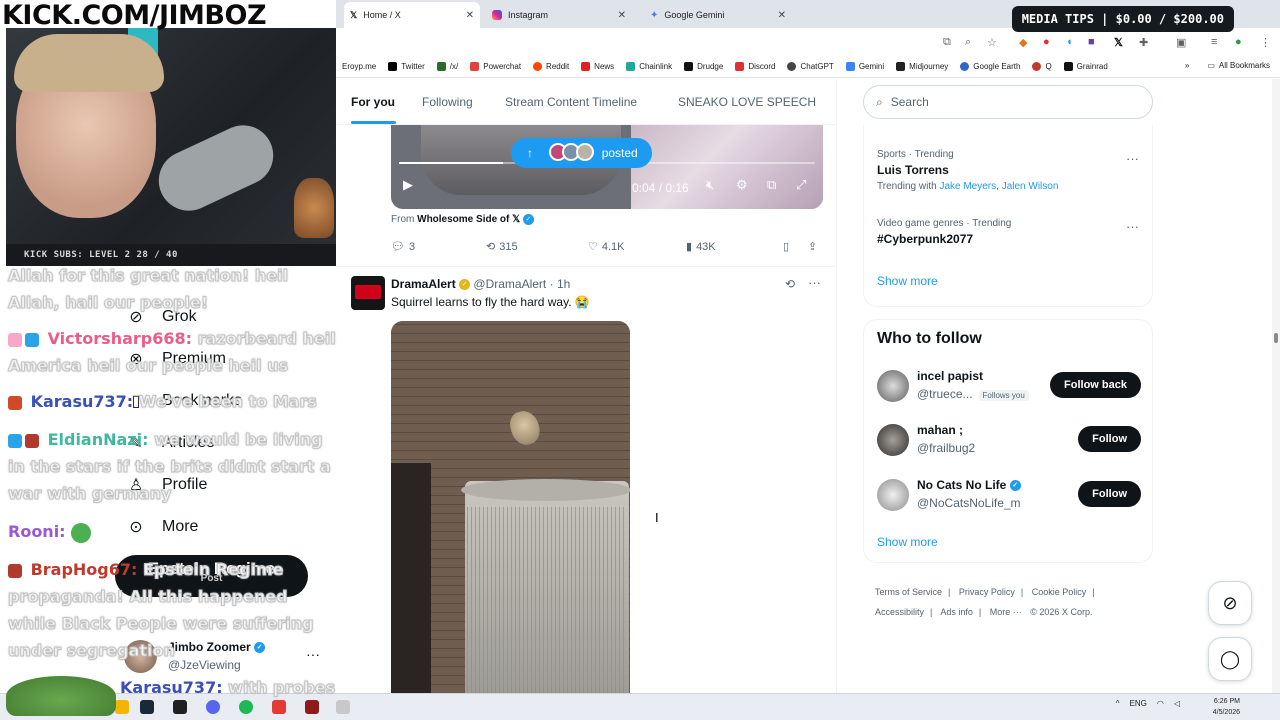 The image size is (1280, 720). What do you see at coordinates (742, 185) in the screenshot?
I see `settings-icon: ⚙` at bounding box center [742, 185].